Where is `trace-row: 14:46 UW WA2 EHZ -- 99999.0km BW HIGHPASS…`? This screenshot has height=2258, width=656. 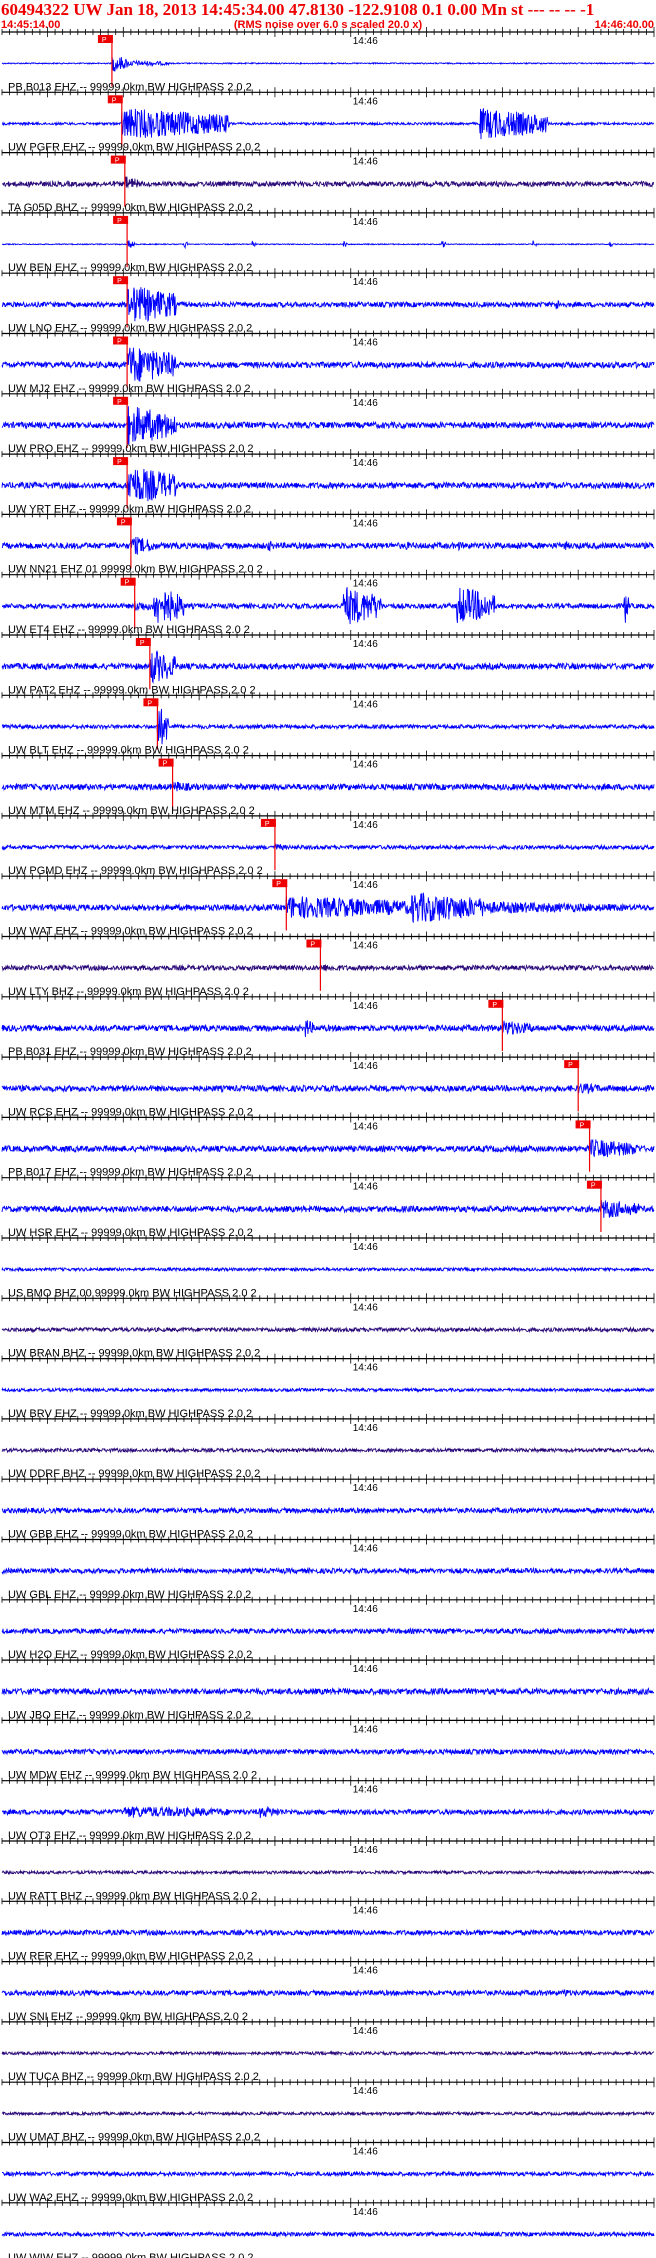
trace-row: 14:46 UW WA2 EHZ -- 99999.0km BW HIGHPASS… is located at coordinates (328, 2215).